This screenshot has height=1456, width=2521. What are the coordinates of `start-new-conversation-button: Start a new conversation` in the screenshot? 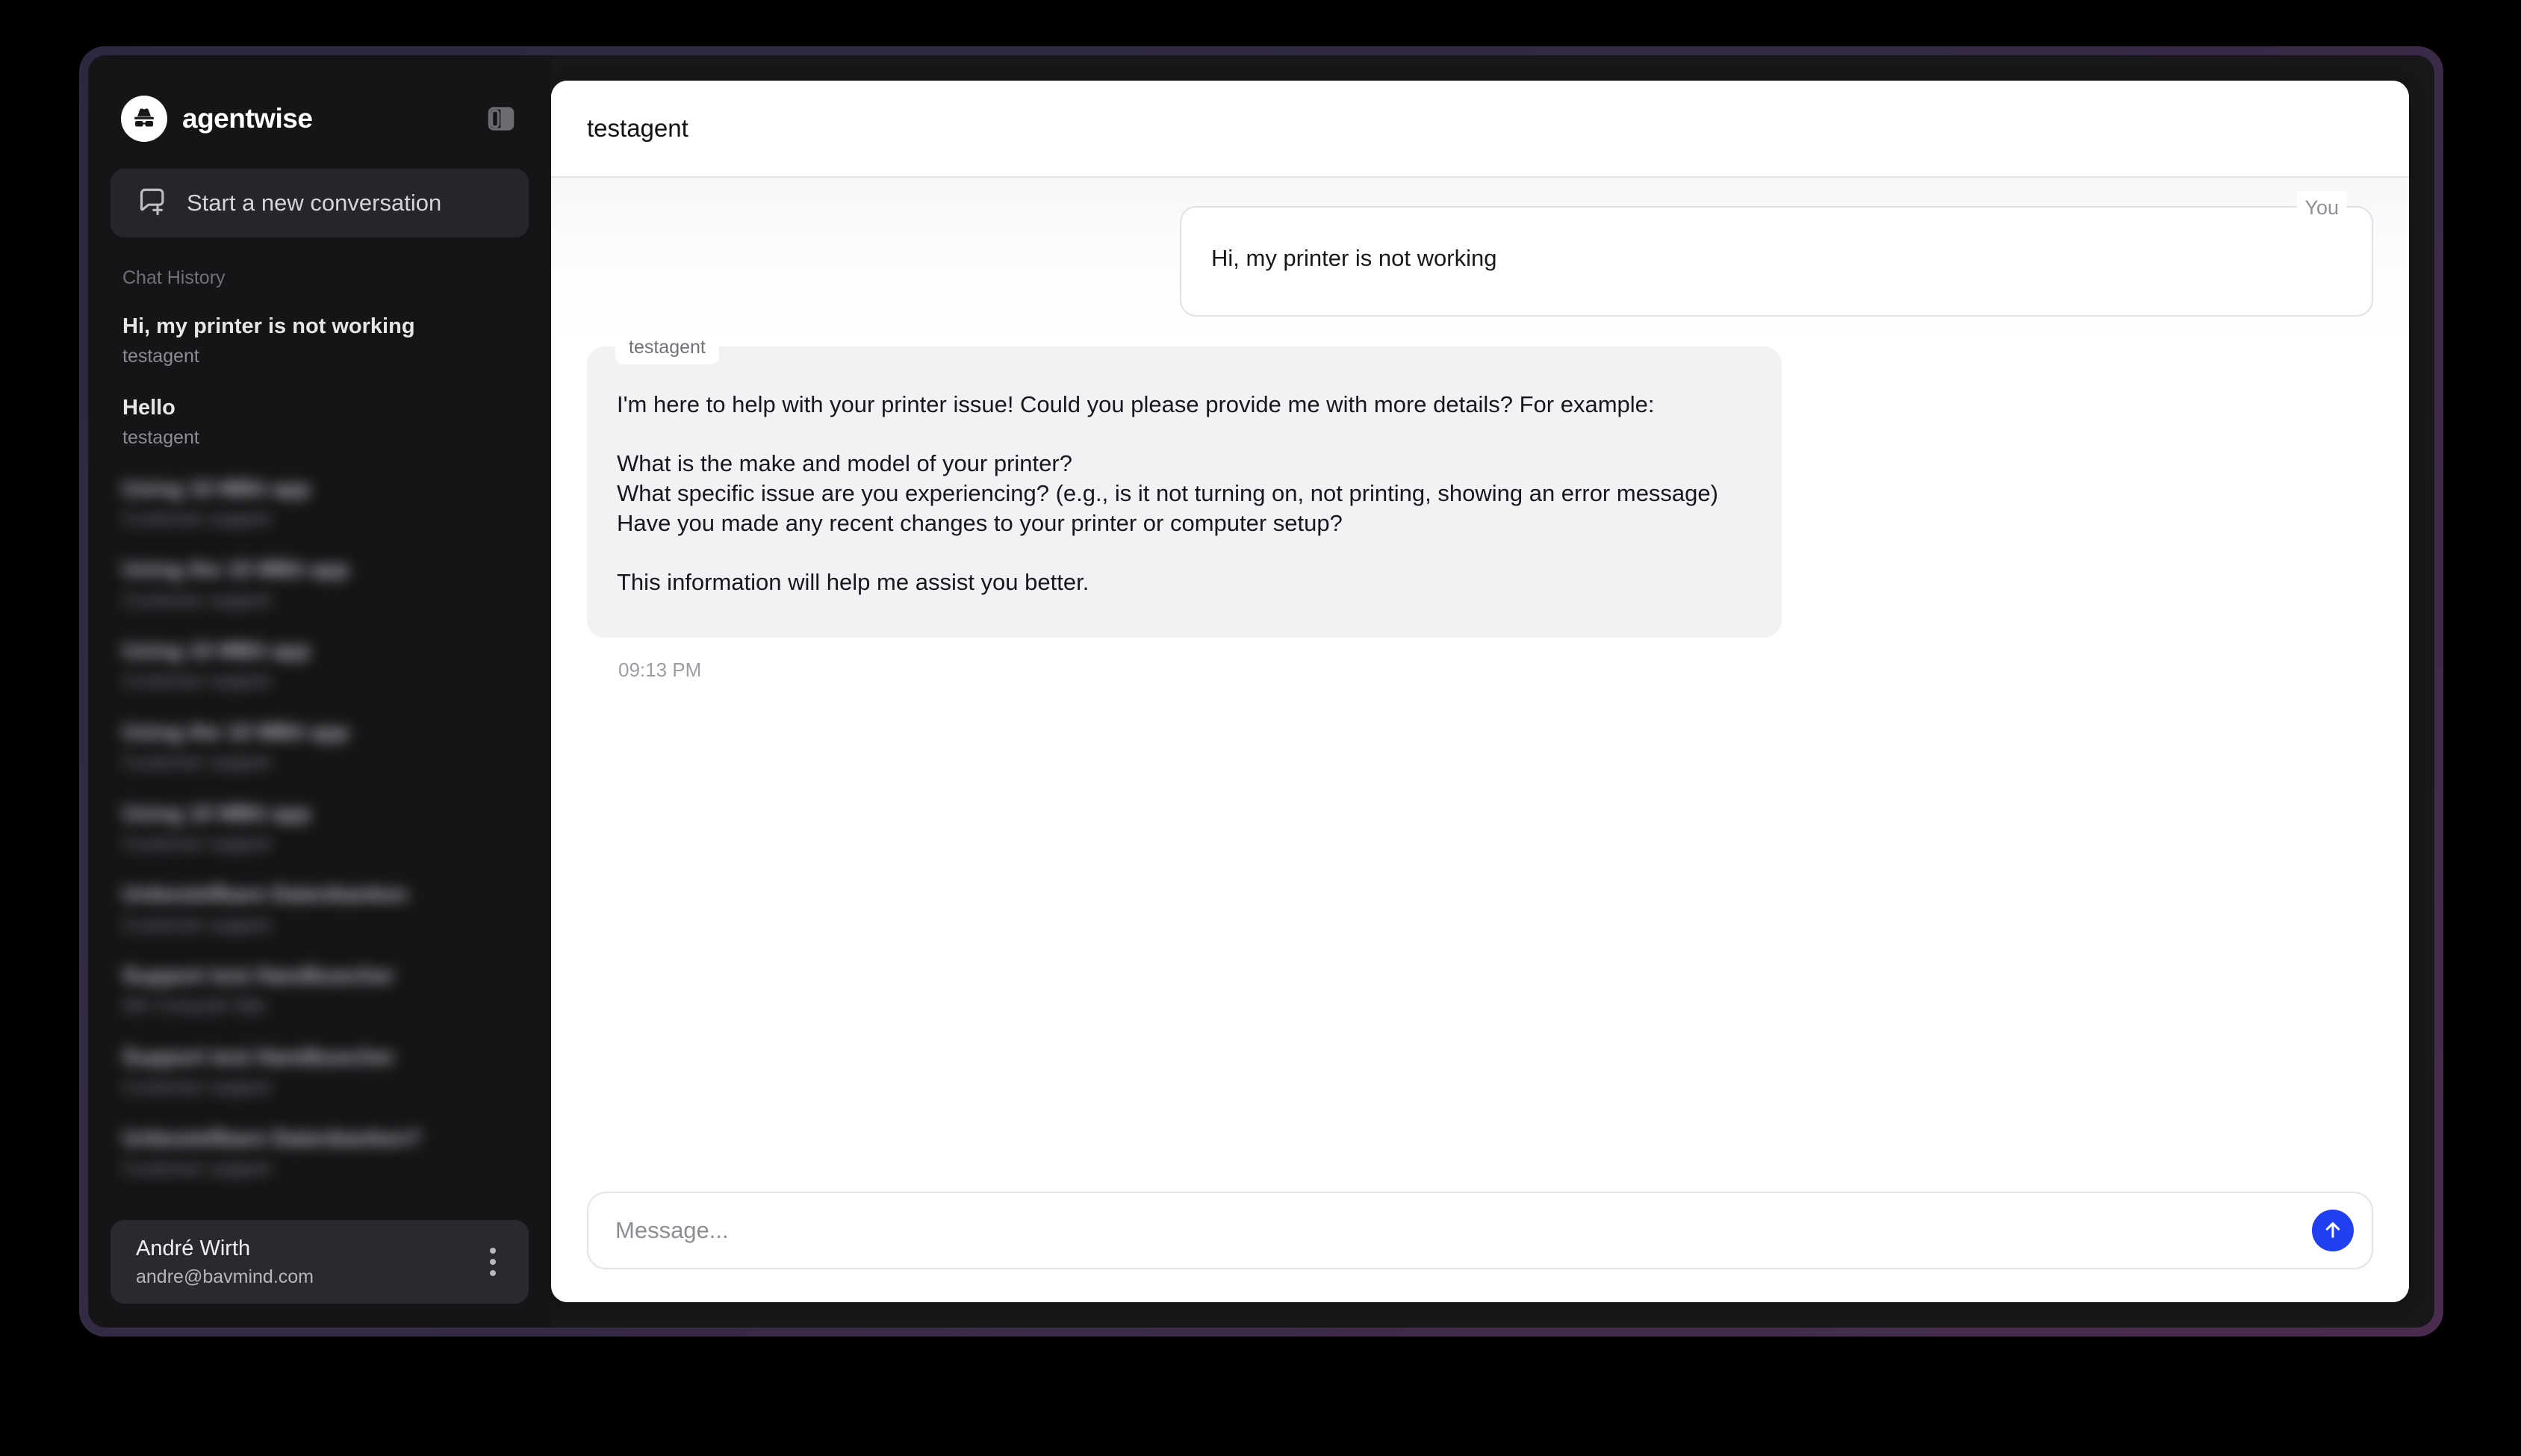 It's located at (320, 203).